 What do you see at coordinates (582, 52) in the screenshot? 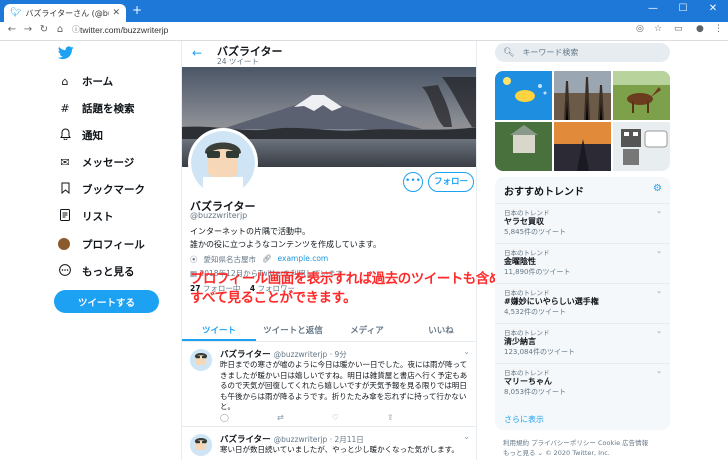
I see `search-input: 🔍︎ キーワード検索` at bounding box center [582, 52].